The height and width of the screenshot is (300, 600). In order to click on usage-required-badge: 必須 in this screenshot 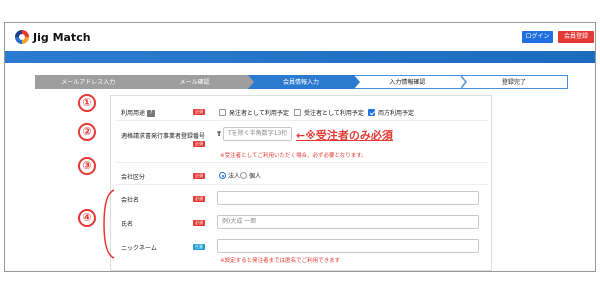, I will do `click(199, 112)`.